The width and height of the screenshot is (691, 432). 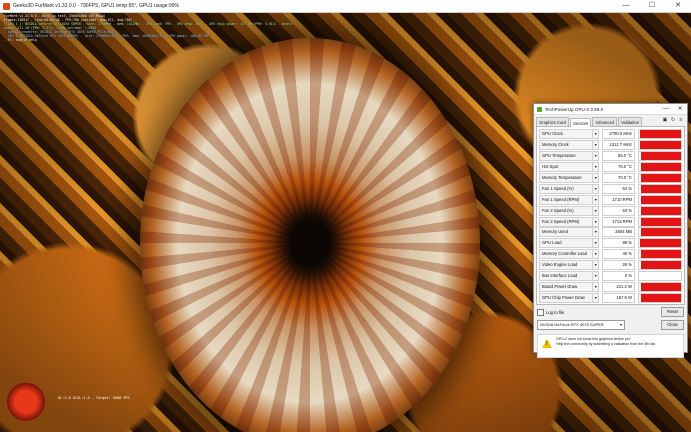 What do you see at coordinates (618, 221) in the screenshot?
I see `sensor-value: 1713 RPM` at bounding box center [618, 221].